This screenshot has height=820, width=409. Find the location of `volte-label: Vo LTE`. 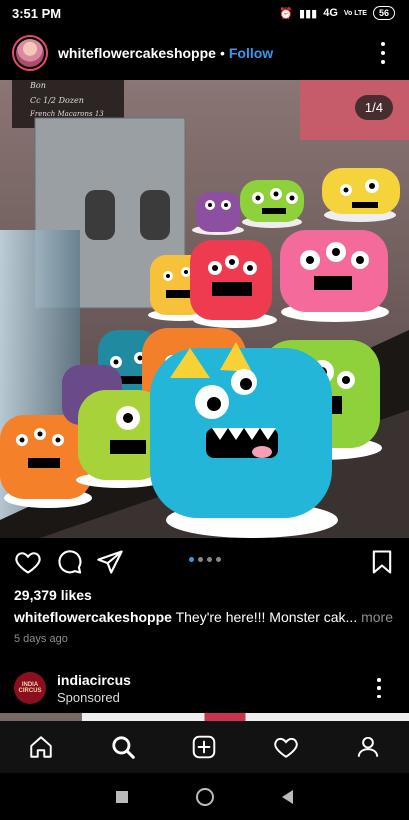

volte-label: Vo LTE is located at coordinates (355, 13).